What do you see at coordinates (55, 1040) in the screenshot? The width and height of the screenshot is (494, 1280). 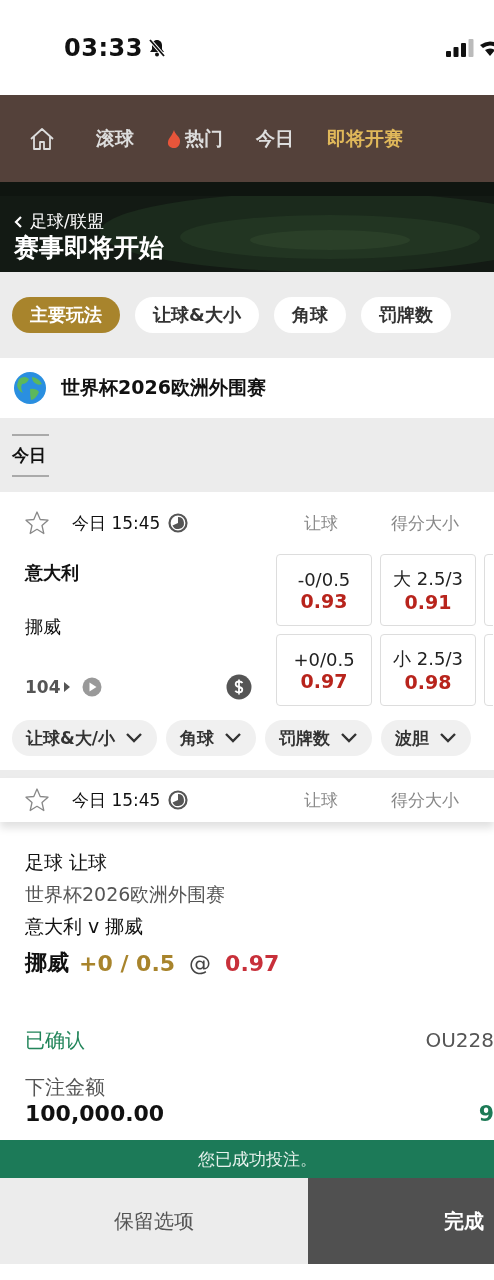 I see `bet-status: 已确认` at bounding box center [55, 1040].